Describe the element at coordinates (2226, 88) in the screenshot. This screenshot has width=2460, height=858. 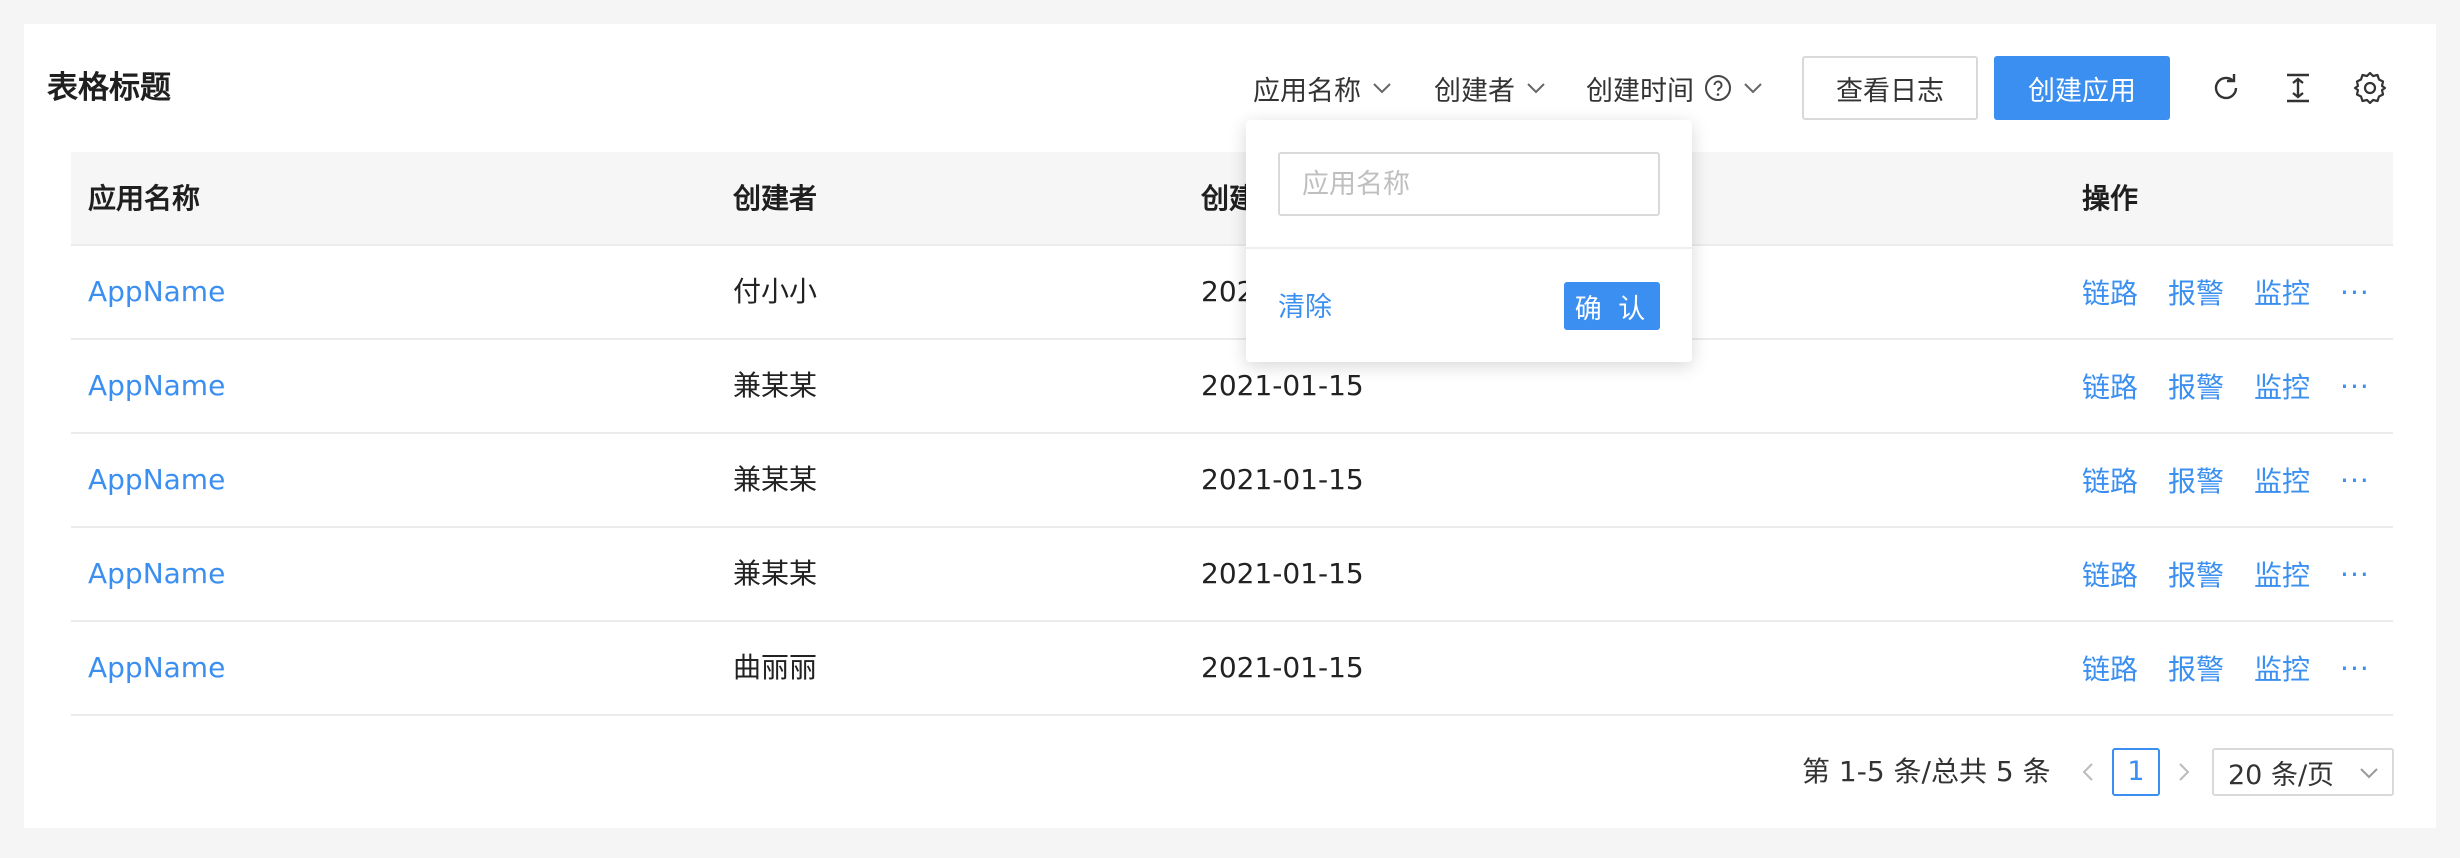
I see `refresh-icon` at that location.